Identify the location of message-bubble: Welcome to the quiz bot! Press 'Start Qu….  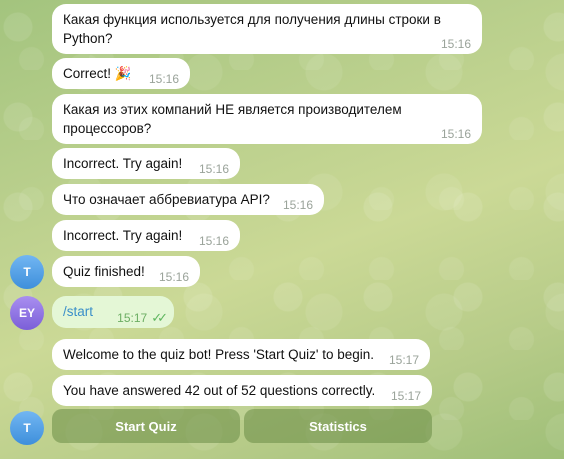
(241, 354).